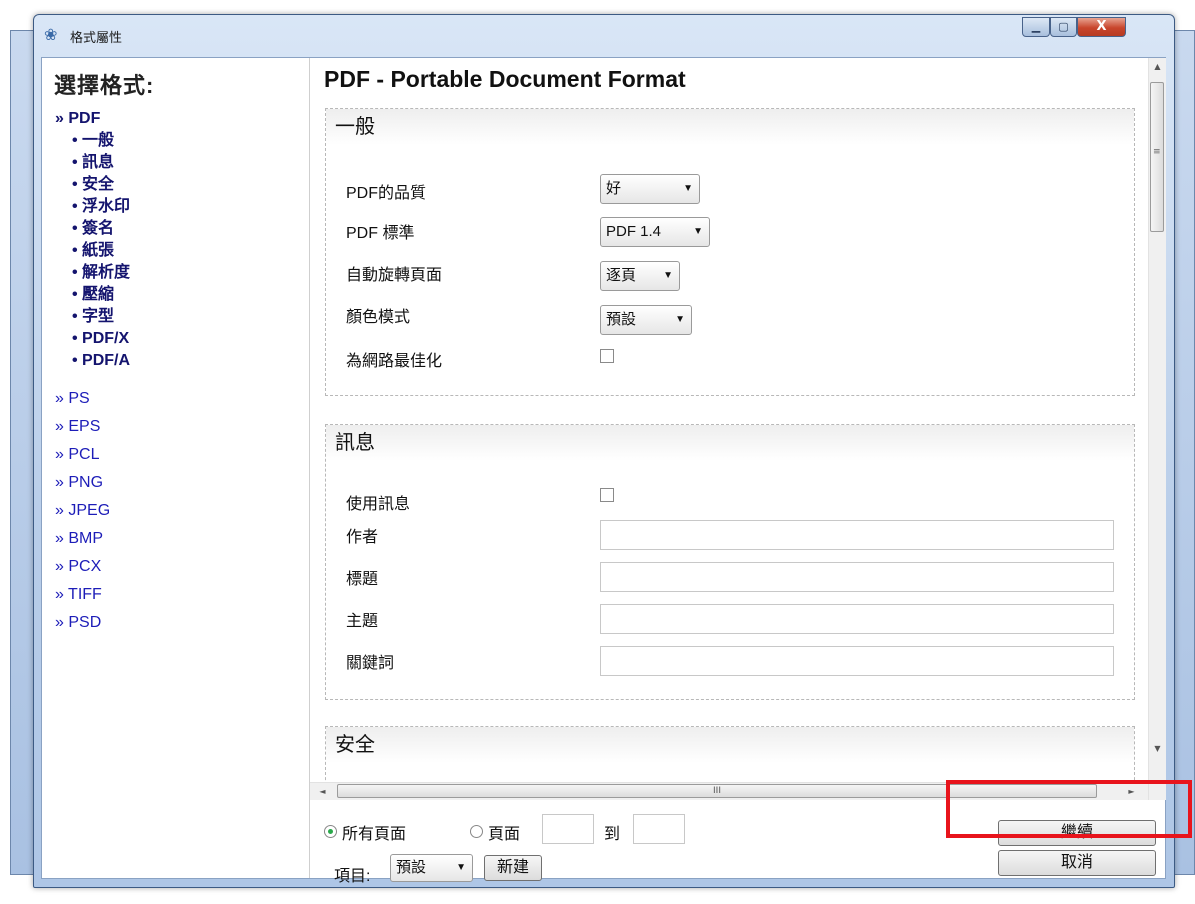 The image size is (1195, 904). What do you see at coordinates (568, 829) in the screenshot?
I see `page-from-field` at bounding box center [568, 829].